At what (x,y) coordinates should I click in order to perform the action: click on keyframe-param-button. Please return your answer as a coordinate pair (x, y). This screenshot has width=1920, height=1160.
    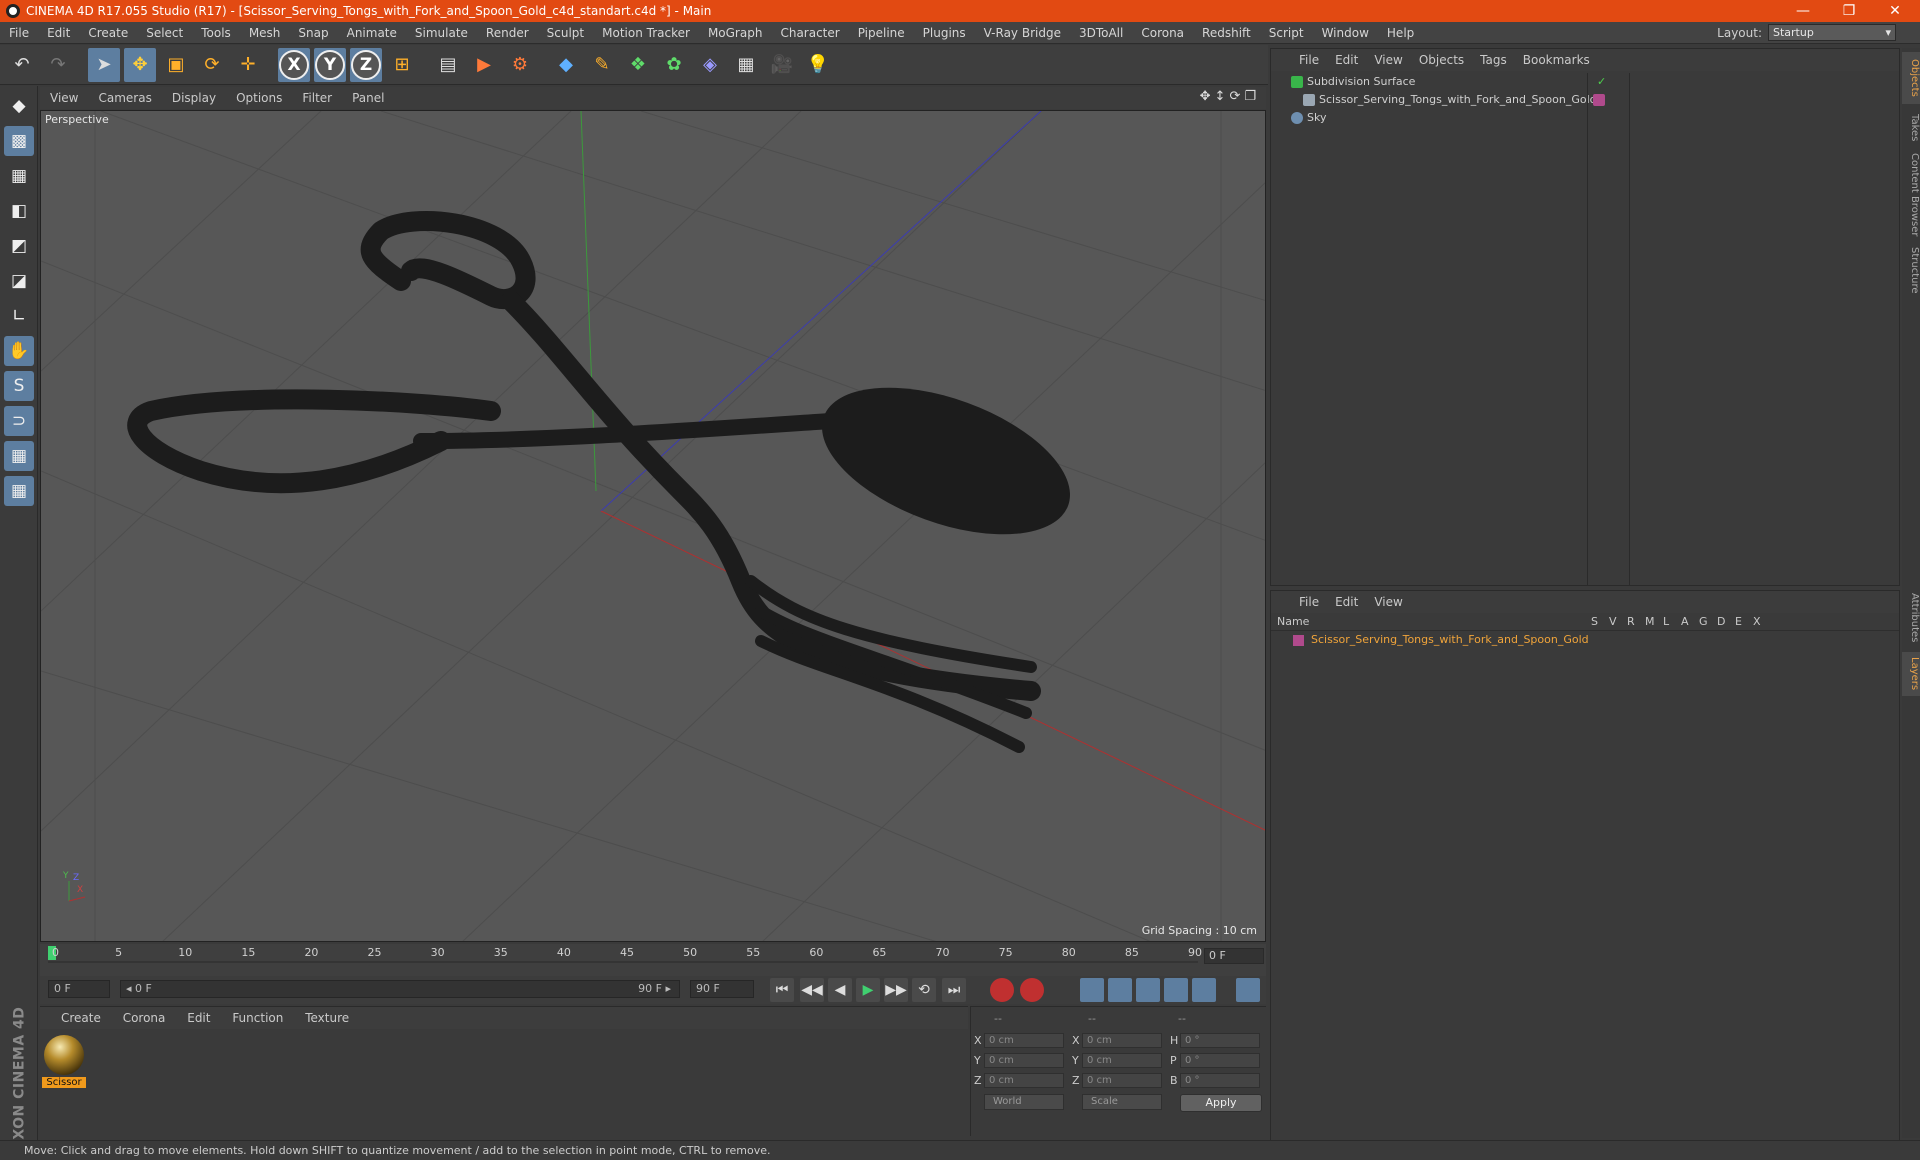
    Looking at the image, I should click on (1176, 990).